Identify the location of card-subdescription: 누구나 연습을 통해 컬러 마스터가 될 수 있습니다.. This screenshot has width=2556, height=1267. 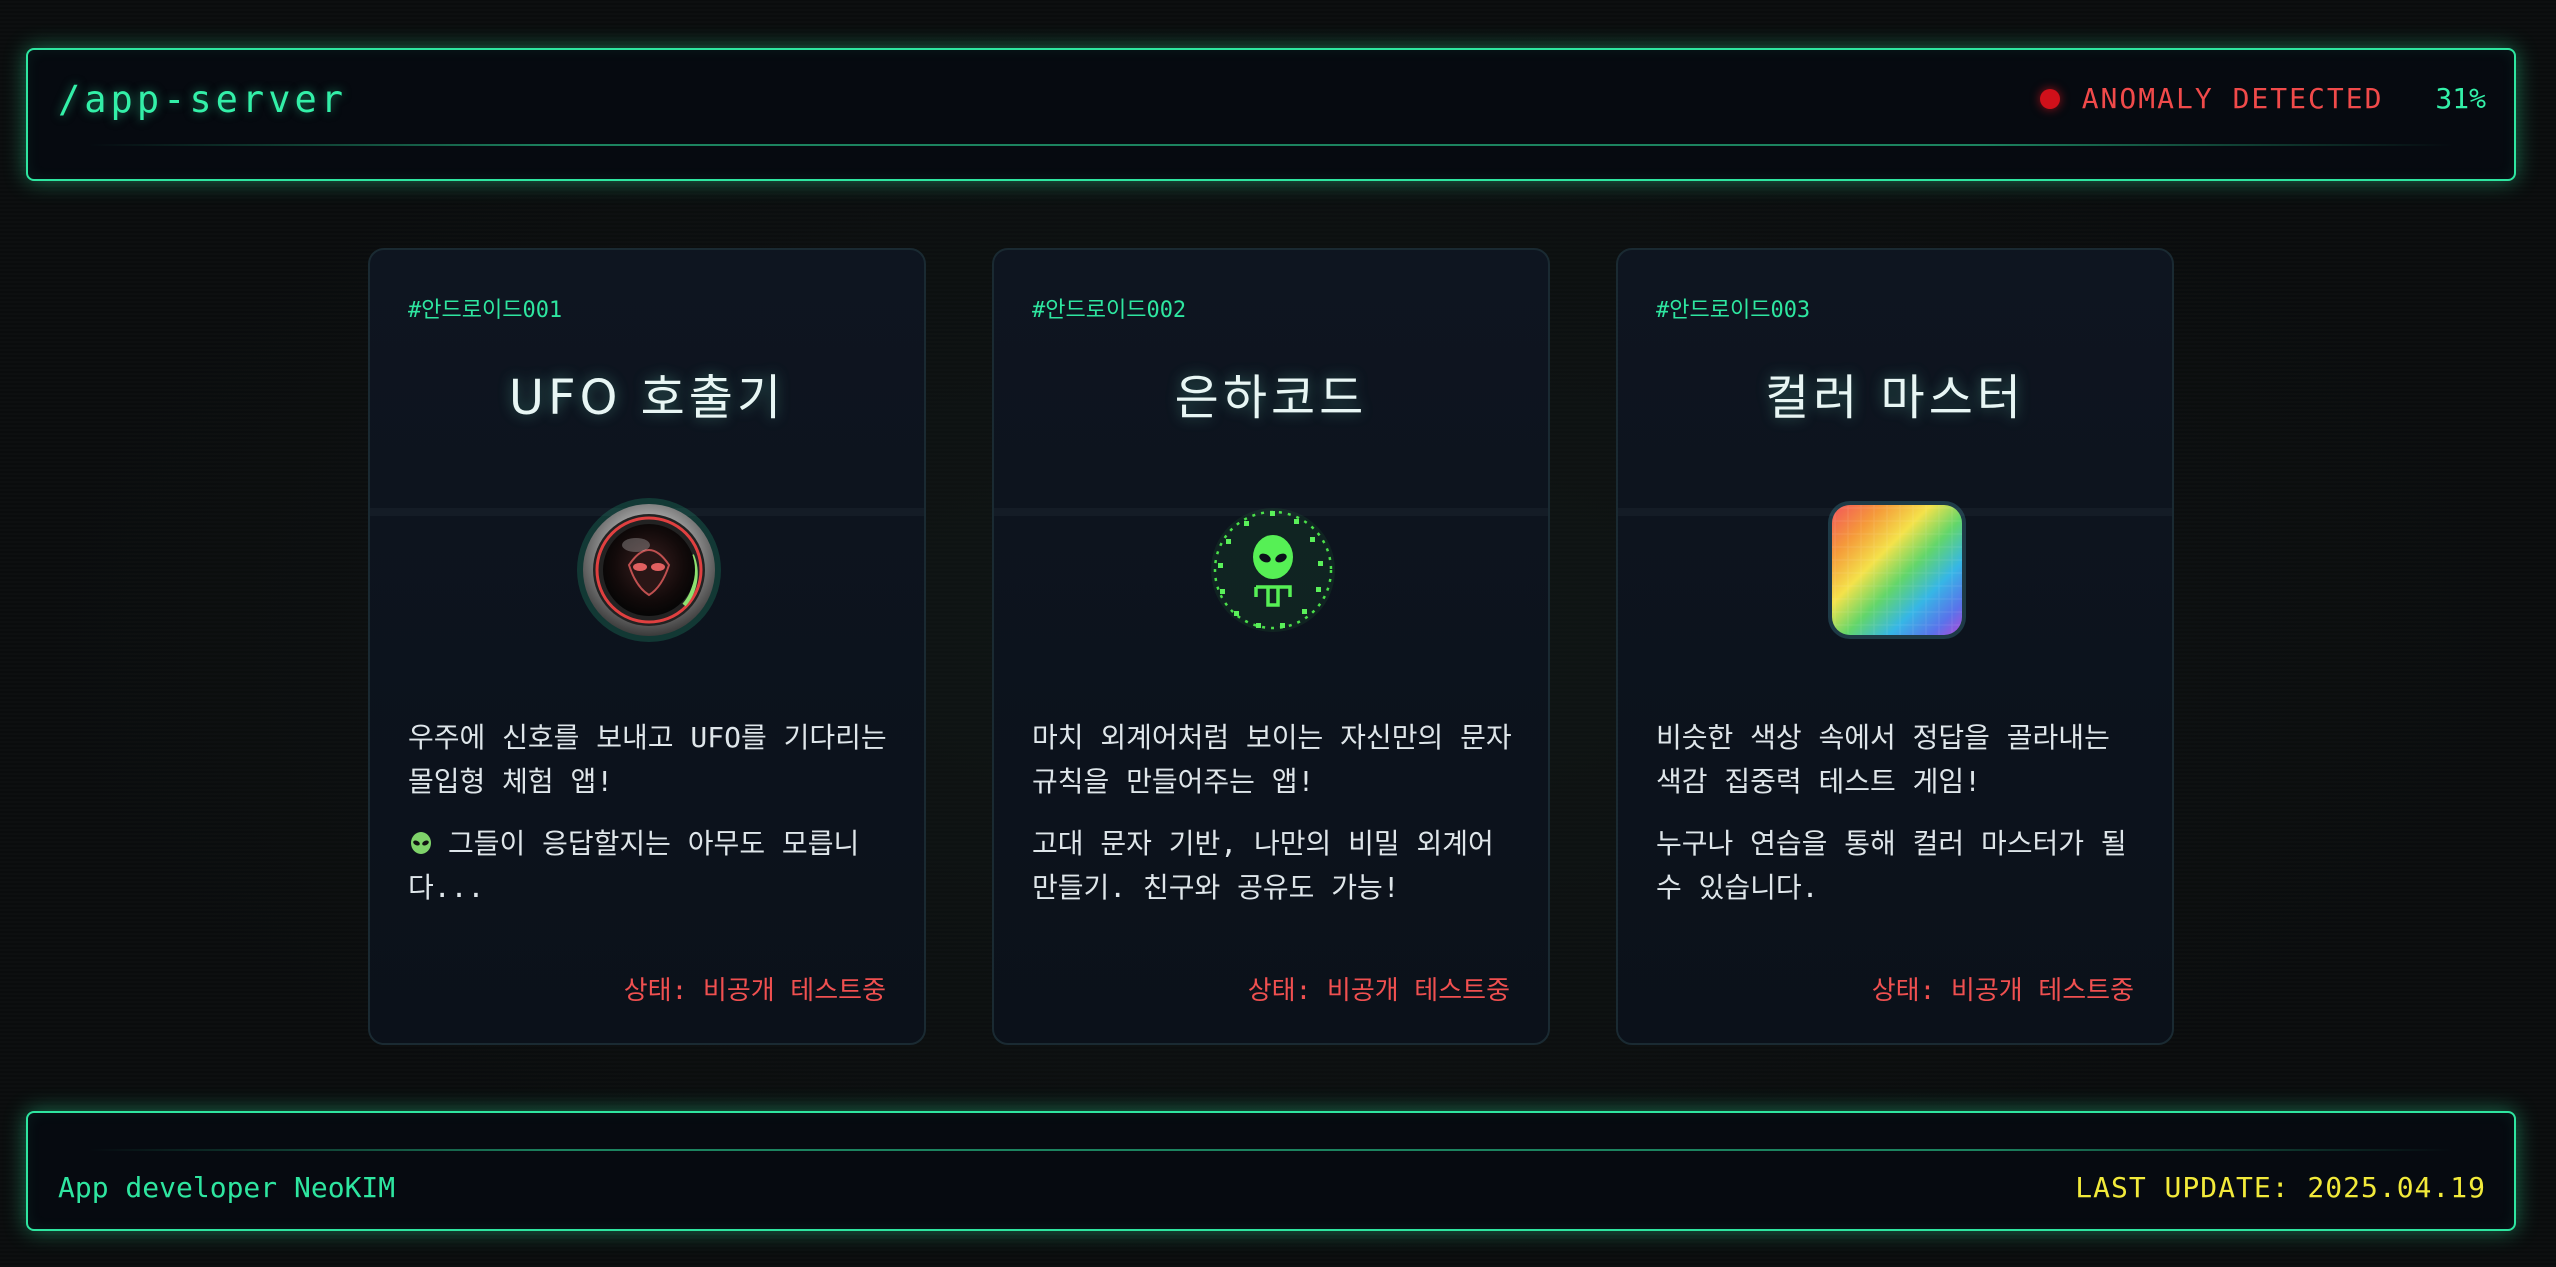
(1891, 865).